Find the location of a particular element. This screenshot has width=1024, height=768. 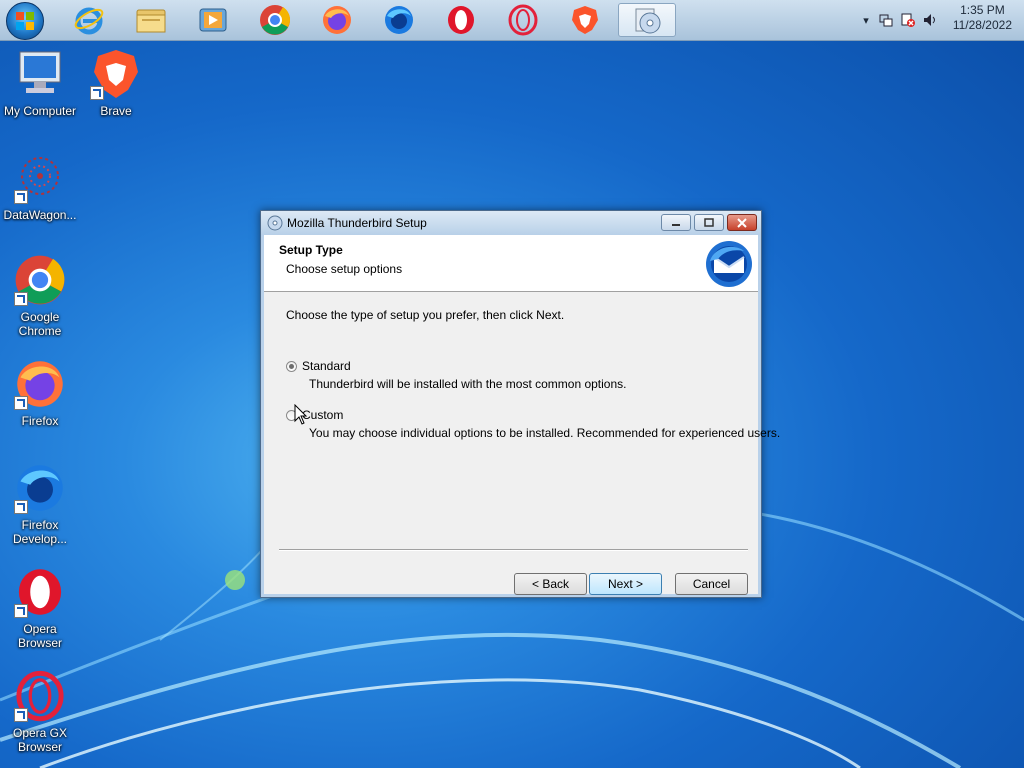

wizard-header: Setup Type Choose setup options is located at coordinates (511, 263).